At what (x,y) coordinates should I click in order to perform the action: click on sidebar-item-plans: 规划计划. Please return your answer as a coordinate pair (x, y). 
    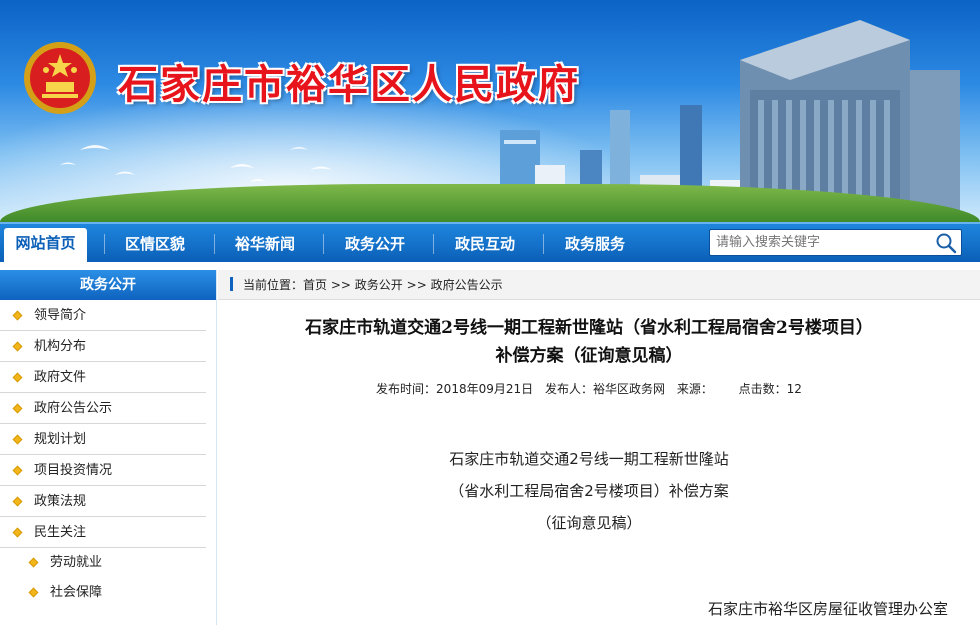
    Looking at the image, I should click on (103, 439).